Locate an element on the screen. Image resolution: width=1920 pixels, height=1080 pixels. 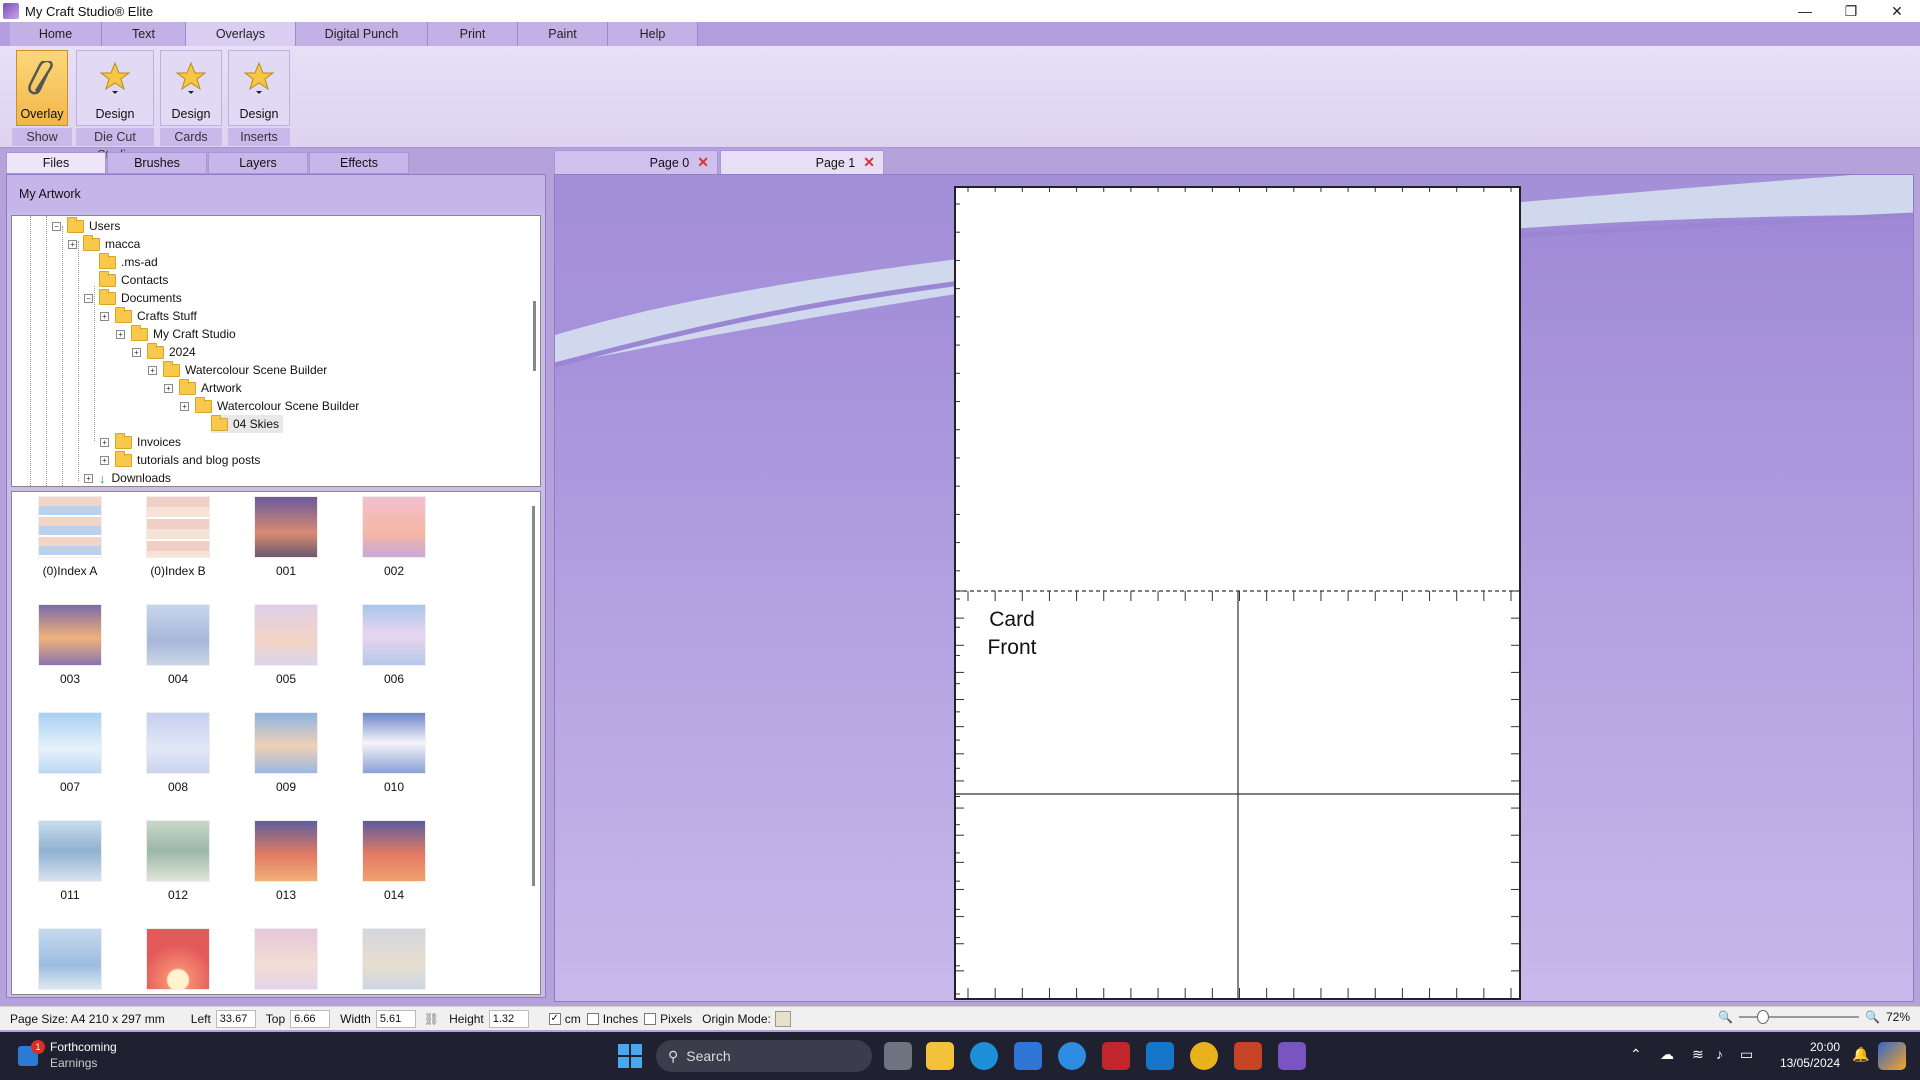
thumbnail: 005 is located at coordinates (281, 650).